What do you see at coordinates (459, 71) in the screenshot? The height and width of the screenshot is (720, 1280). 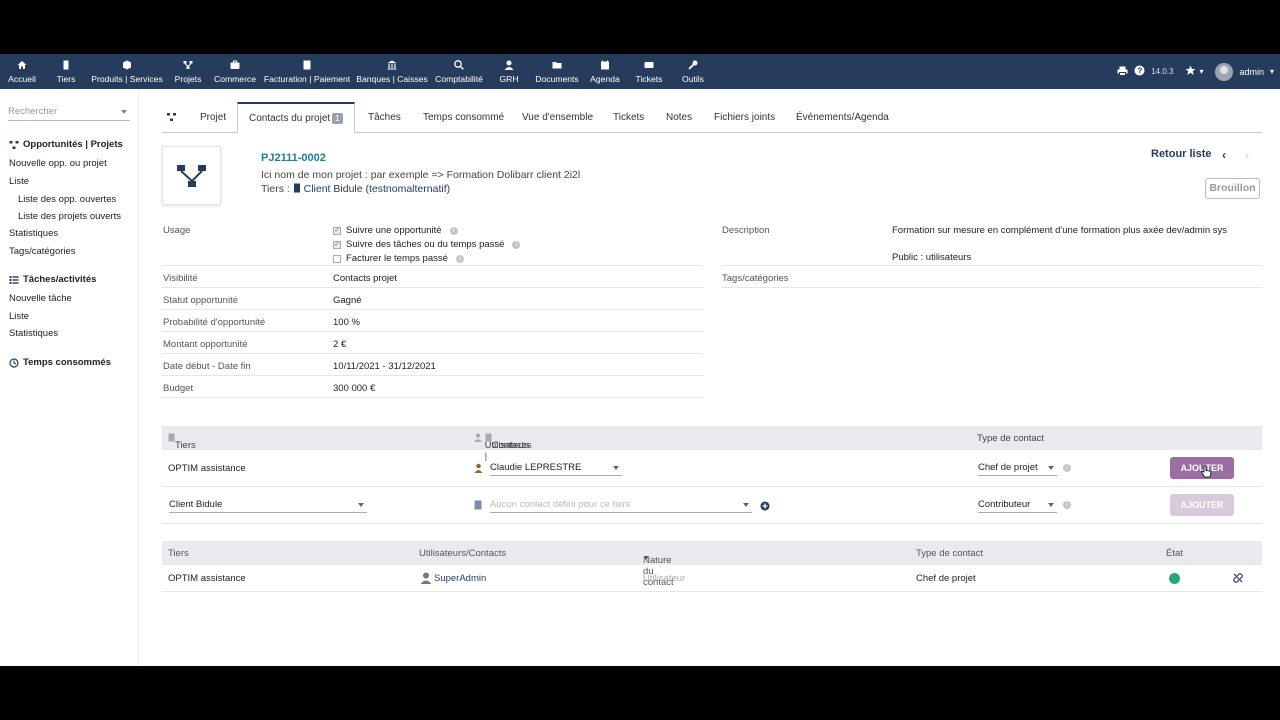 I see `nav-item-comptabilite: Comptabilité` at bounding box center [459, 71].